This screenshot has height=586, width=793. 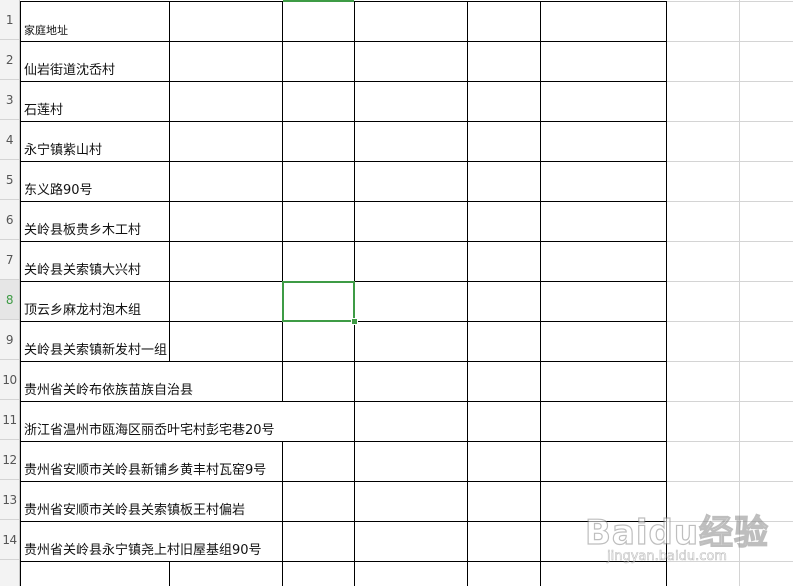 I want to click on row-number: 14, so click(x=9, y=540).